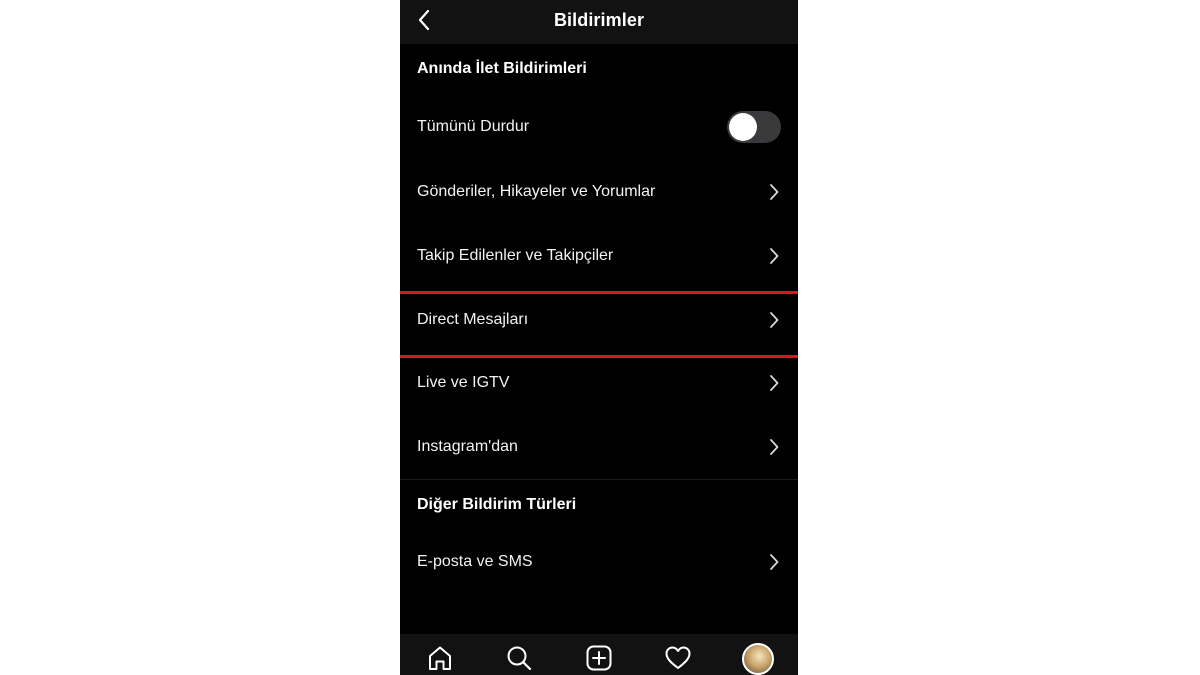  Describe the element at coordinates (473, 319) in the screenshot. I see `row-label: Direct Mesajları` at that location.